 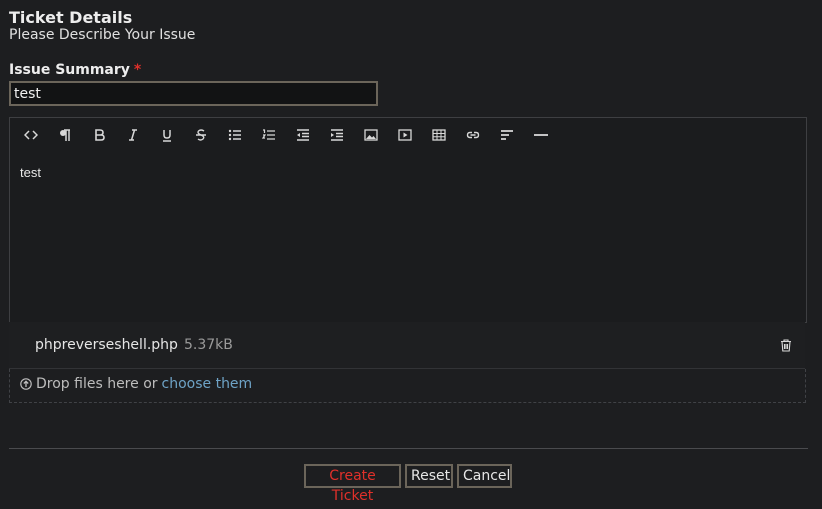 I want to click on link-icon, so click(x=473, y=135).